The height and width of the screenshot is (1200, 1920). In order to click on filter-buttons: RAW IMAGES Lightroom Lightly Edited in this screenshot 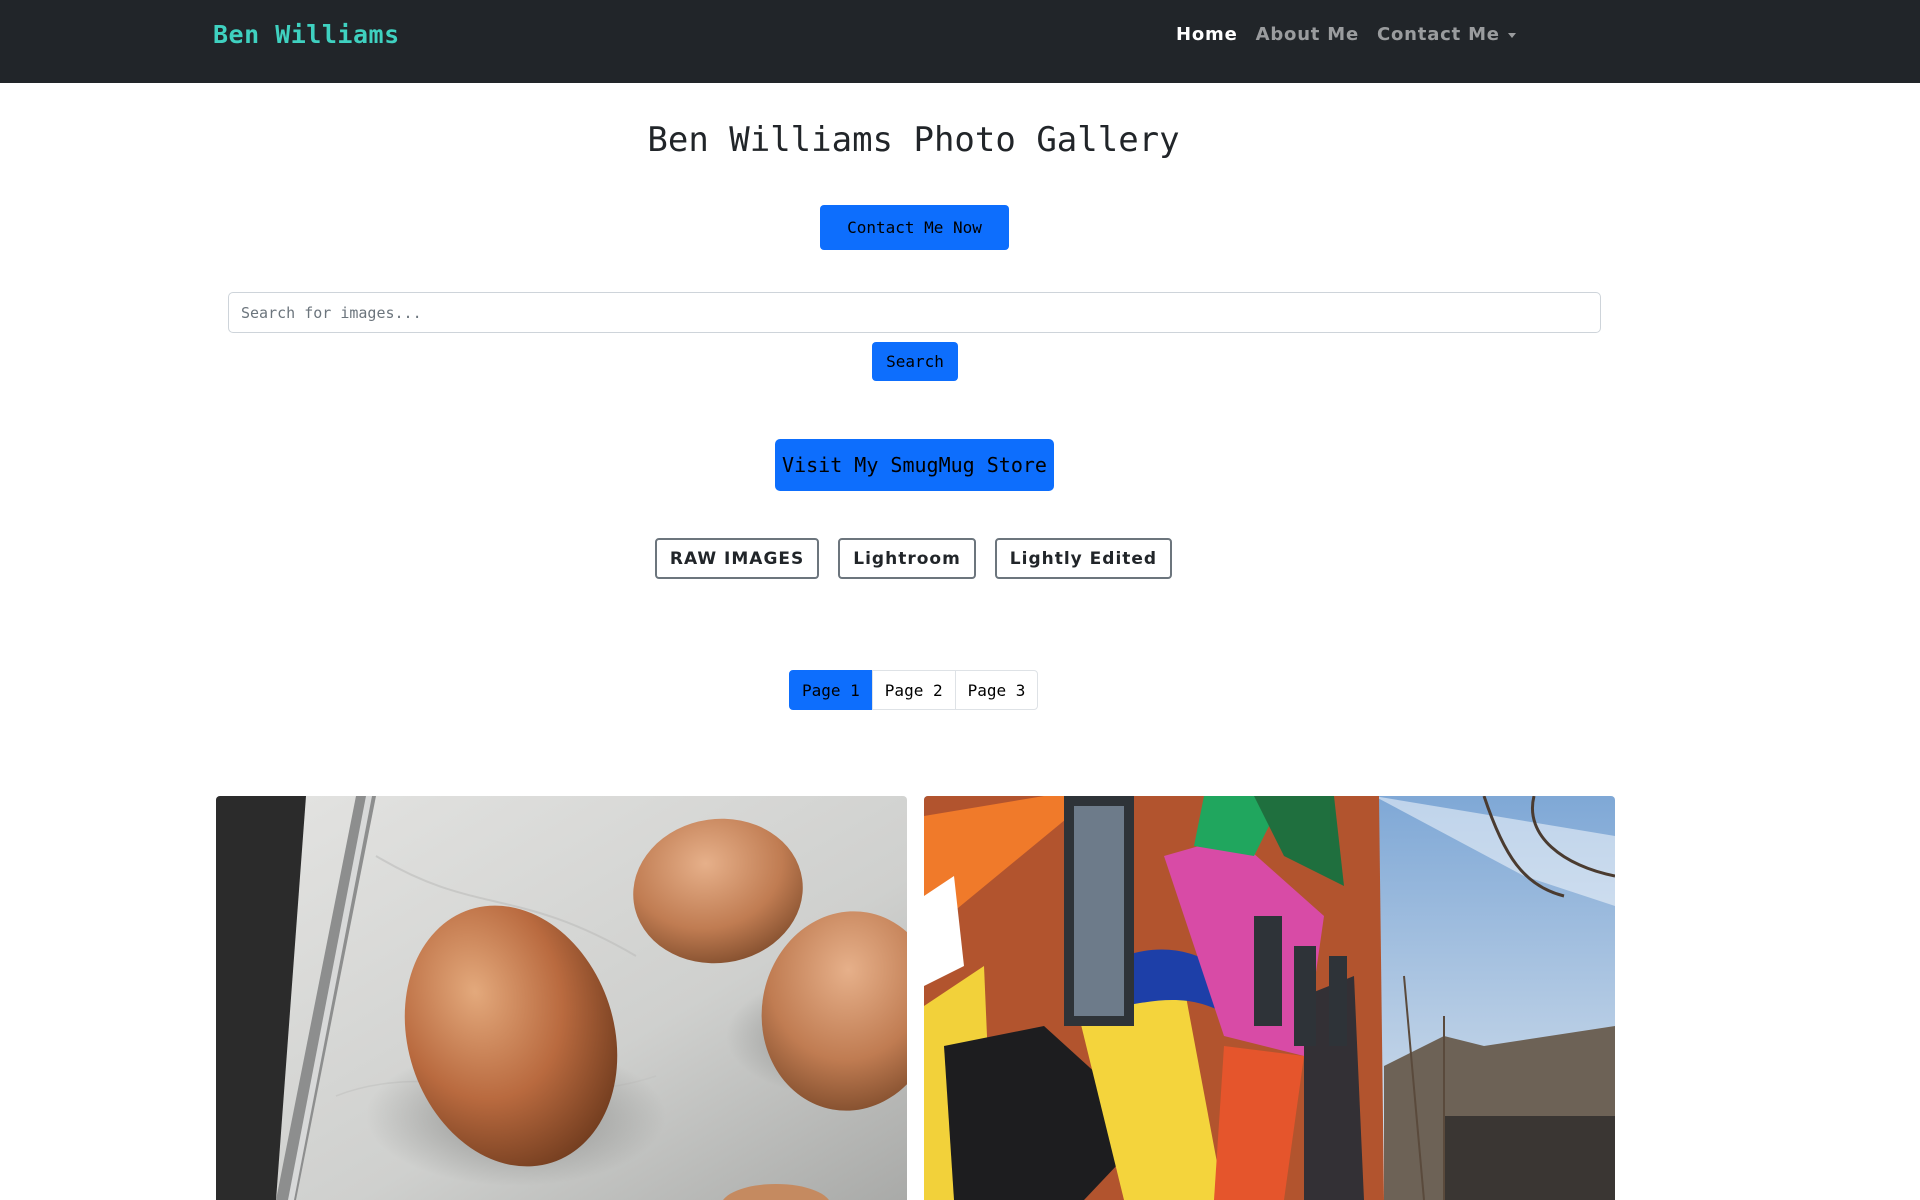, I will do `click(913, 558)`.